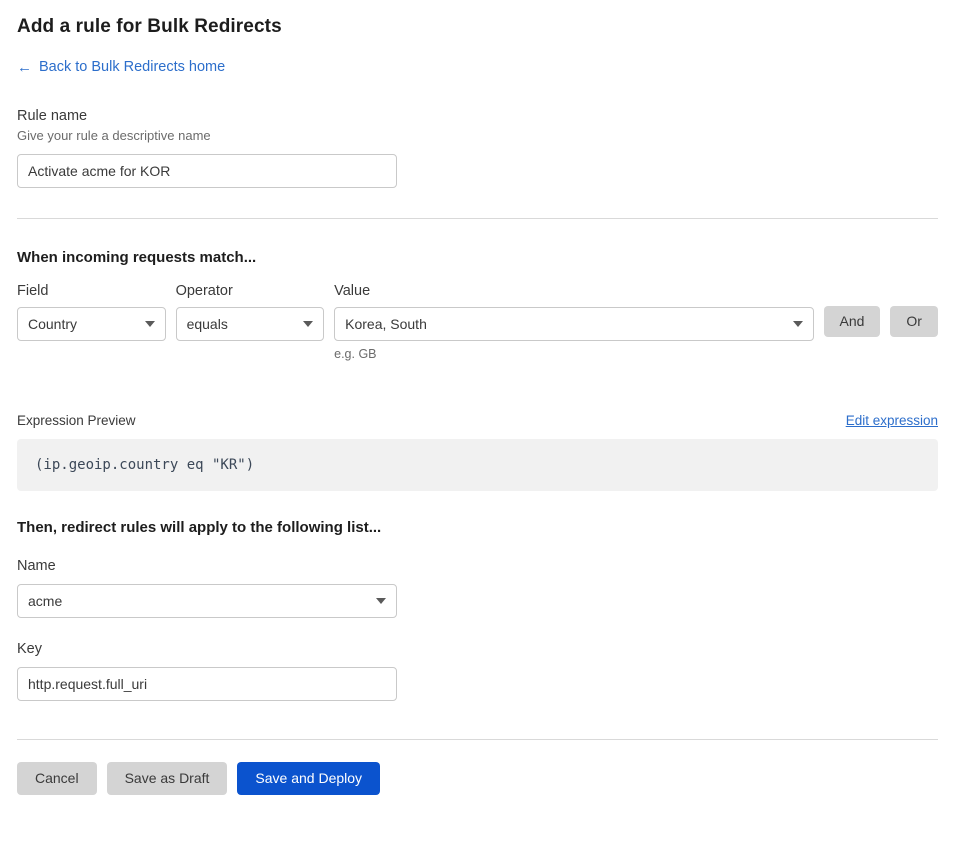 This screenshot has height=842, width=955. I want to click on expression-preview-label: Expression Preview, so click(76, 420).